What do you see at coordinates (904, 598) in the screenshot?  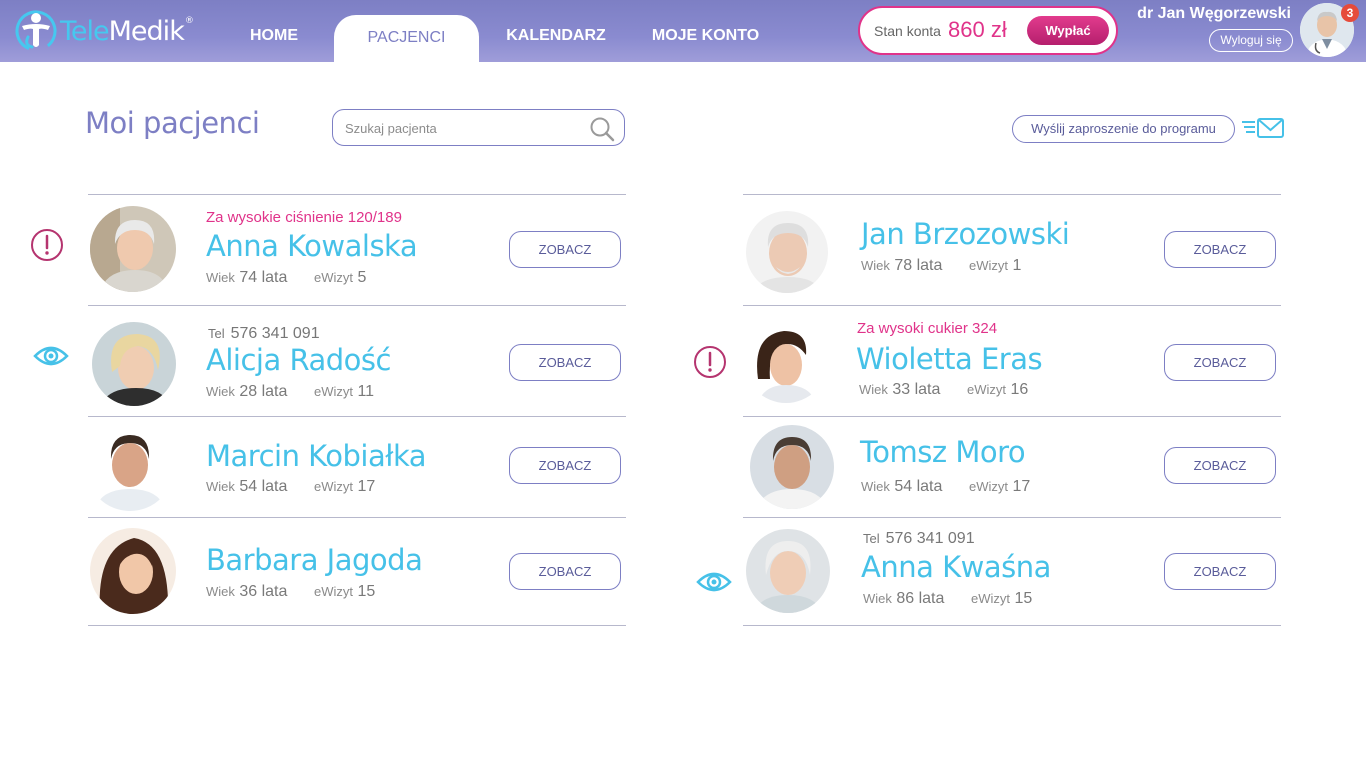 I see `patient-age: Wiek 86 lata` at bounding box center [904, 598].